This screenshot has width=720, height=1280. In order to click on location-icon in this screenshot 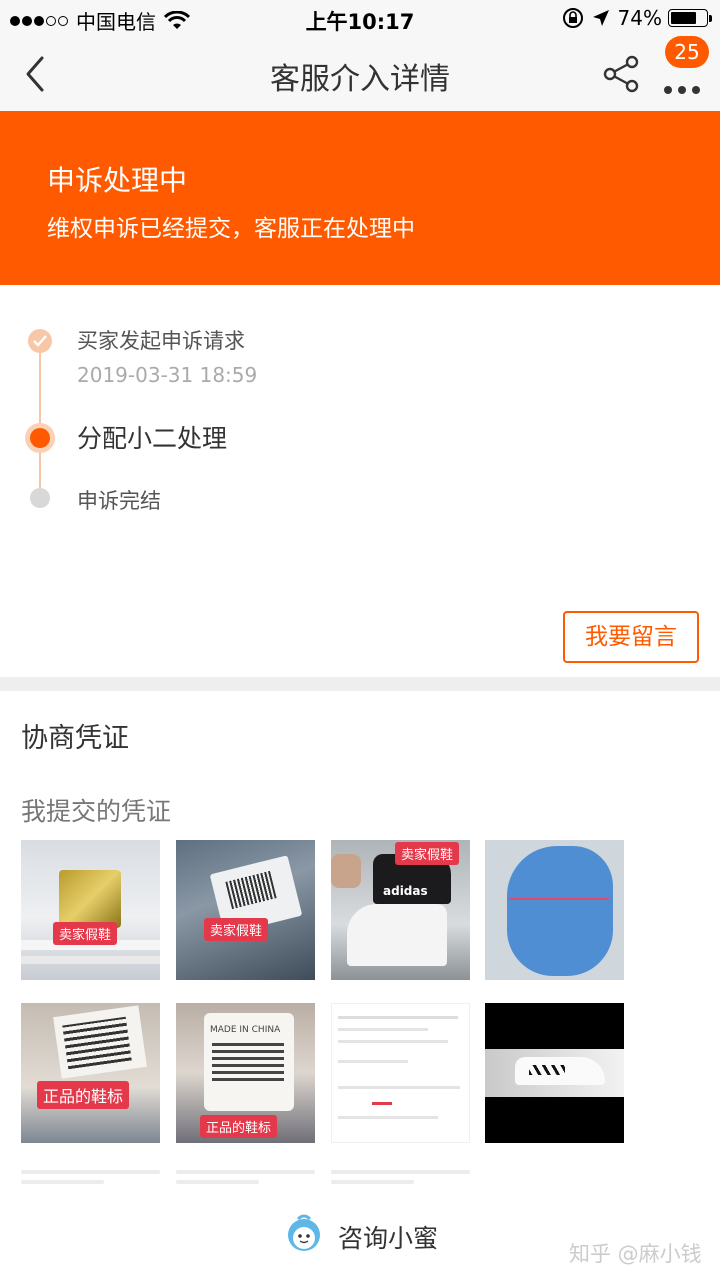, I will do `click(600, 18)`.